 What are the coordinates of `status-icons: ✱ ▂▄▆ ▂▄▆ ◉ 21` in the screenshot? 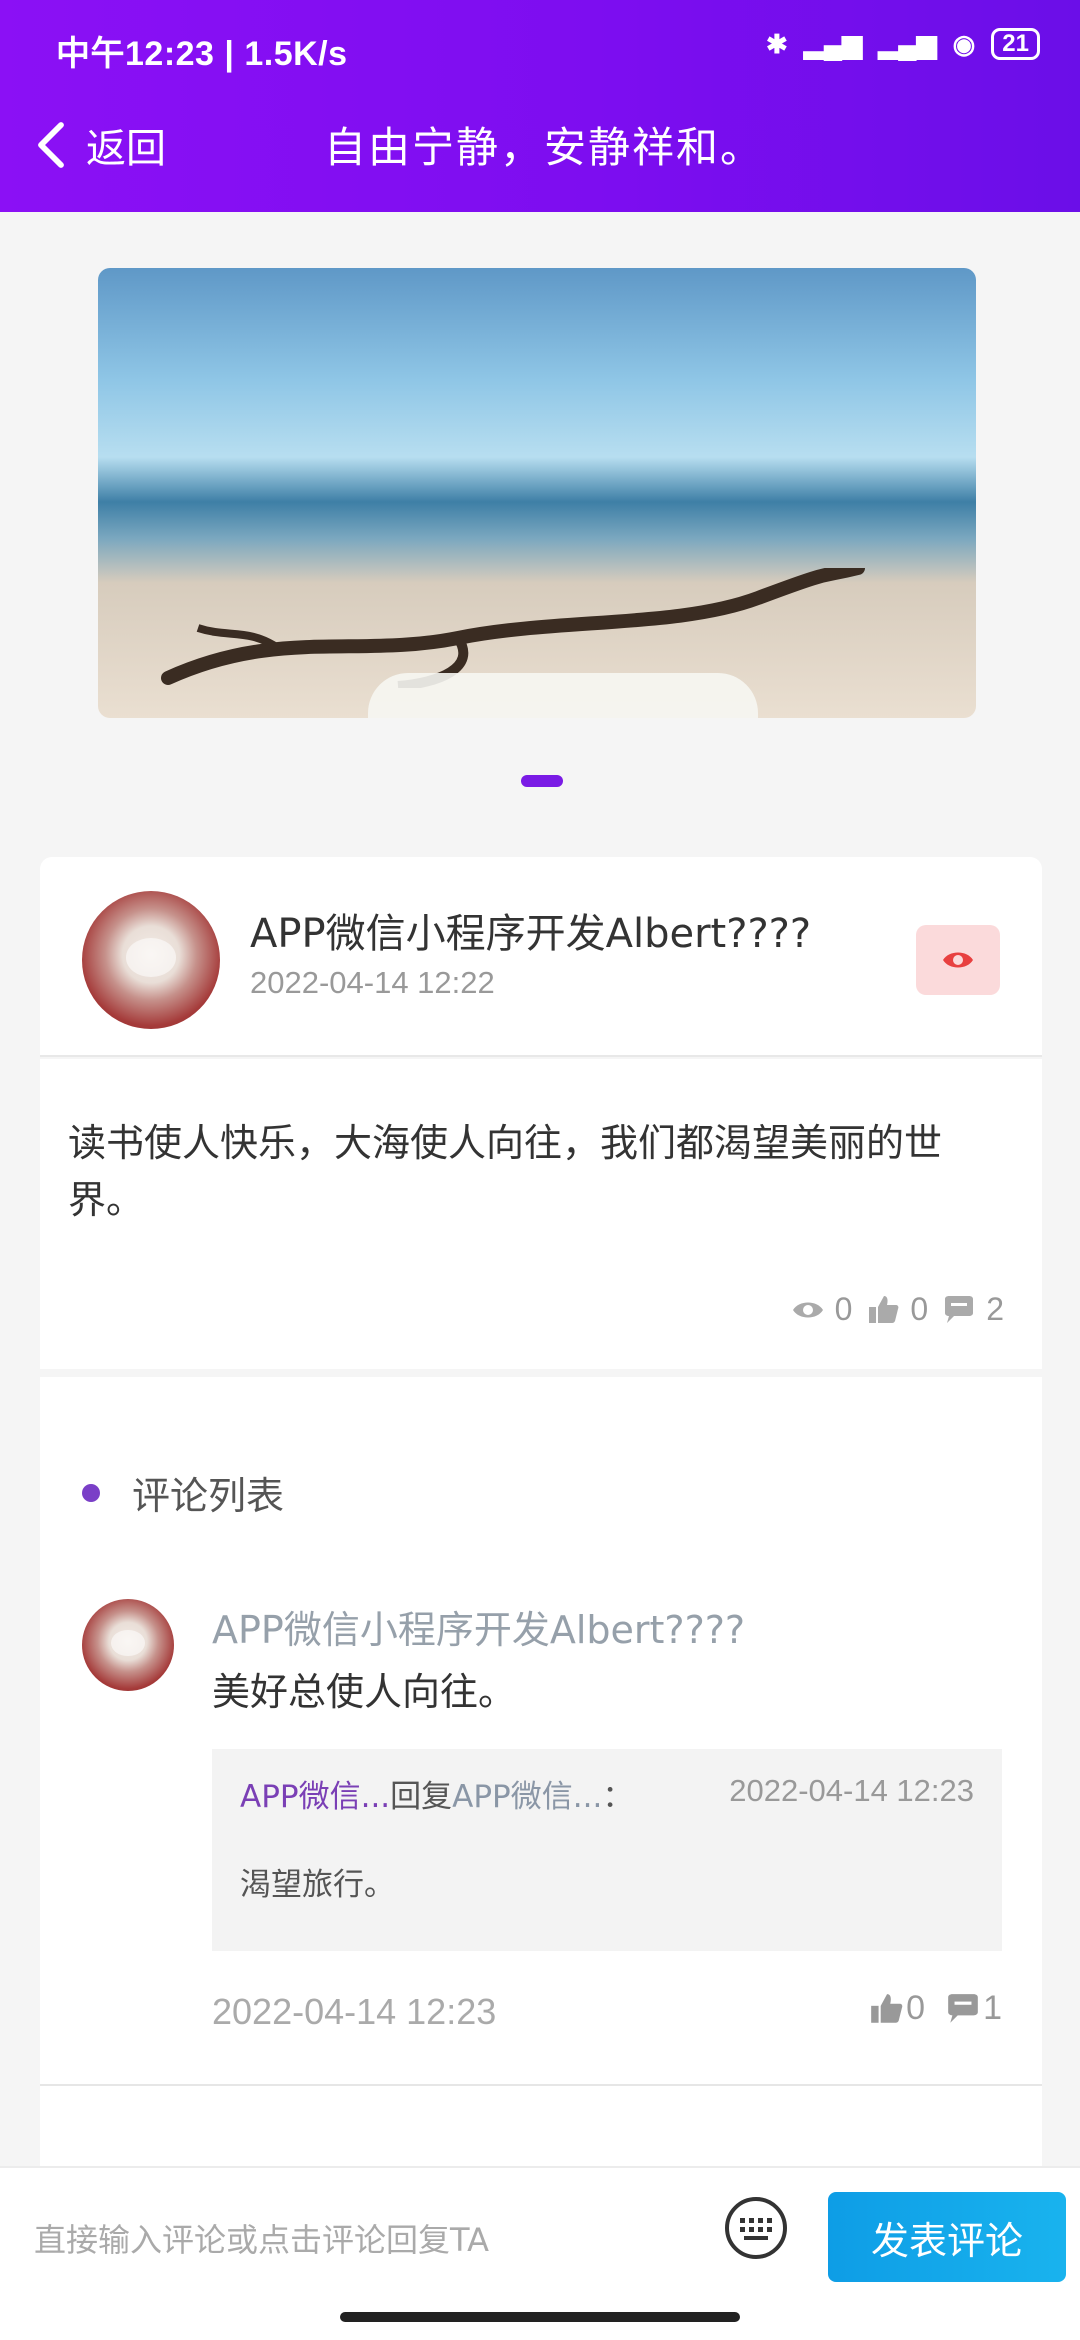 It's located at (903, 44).